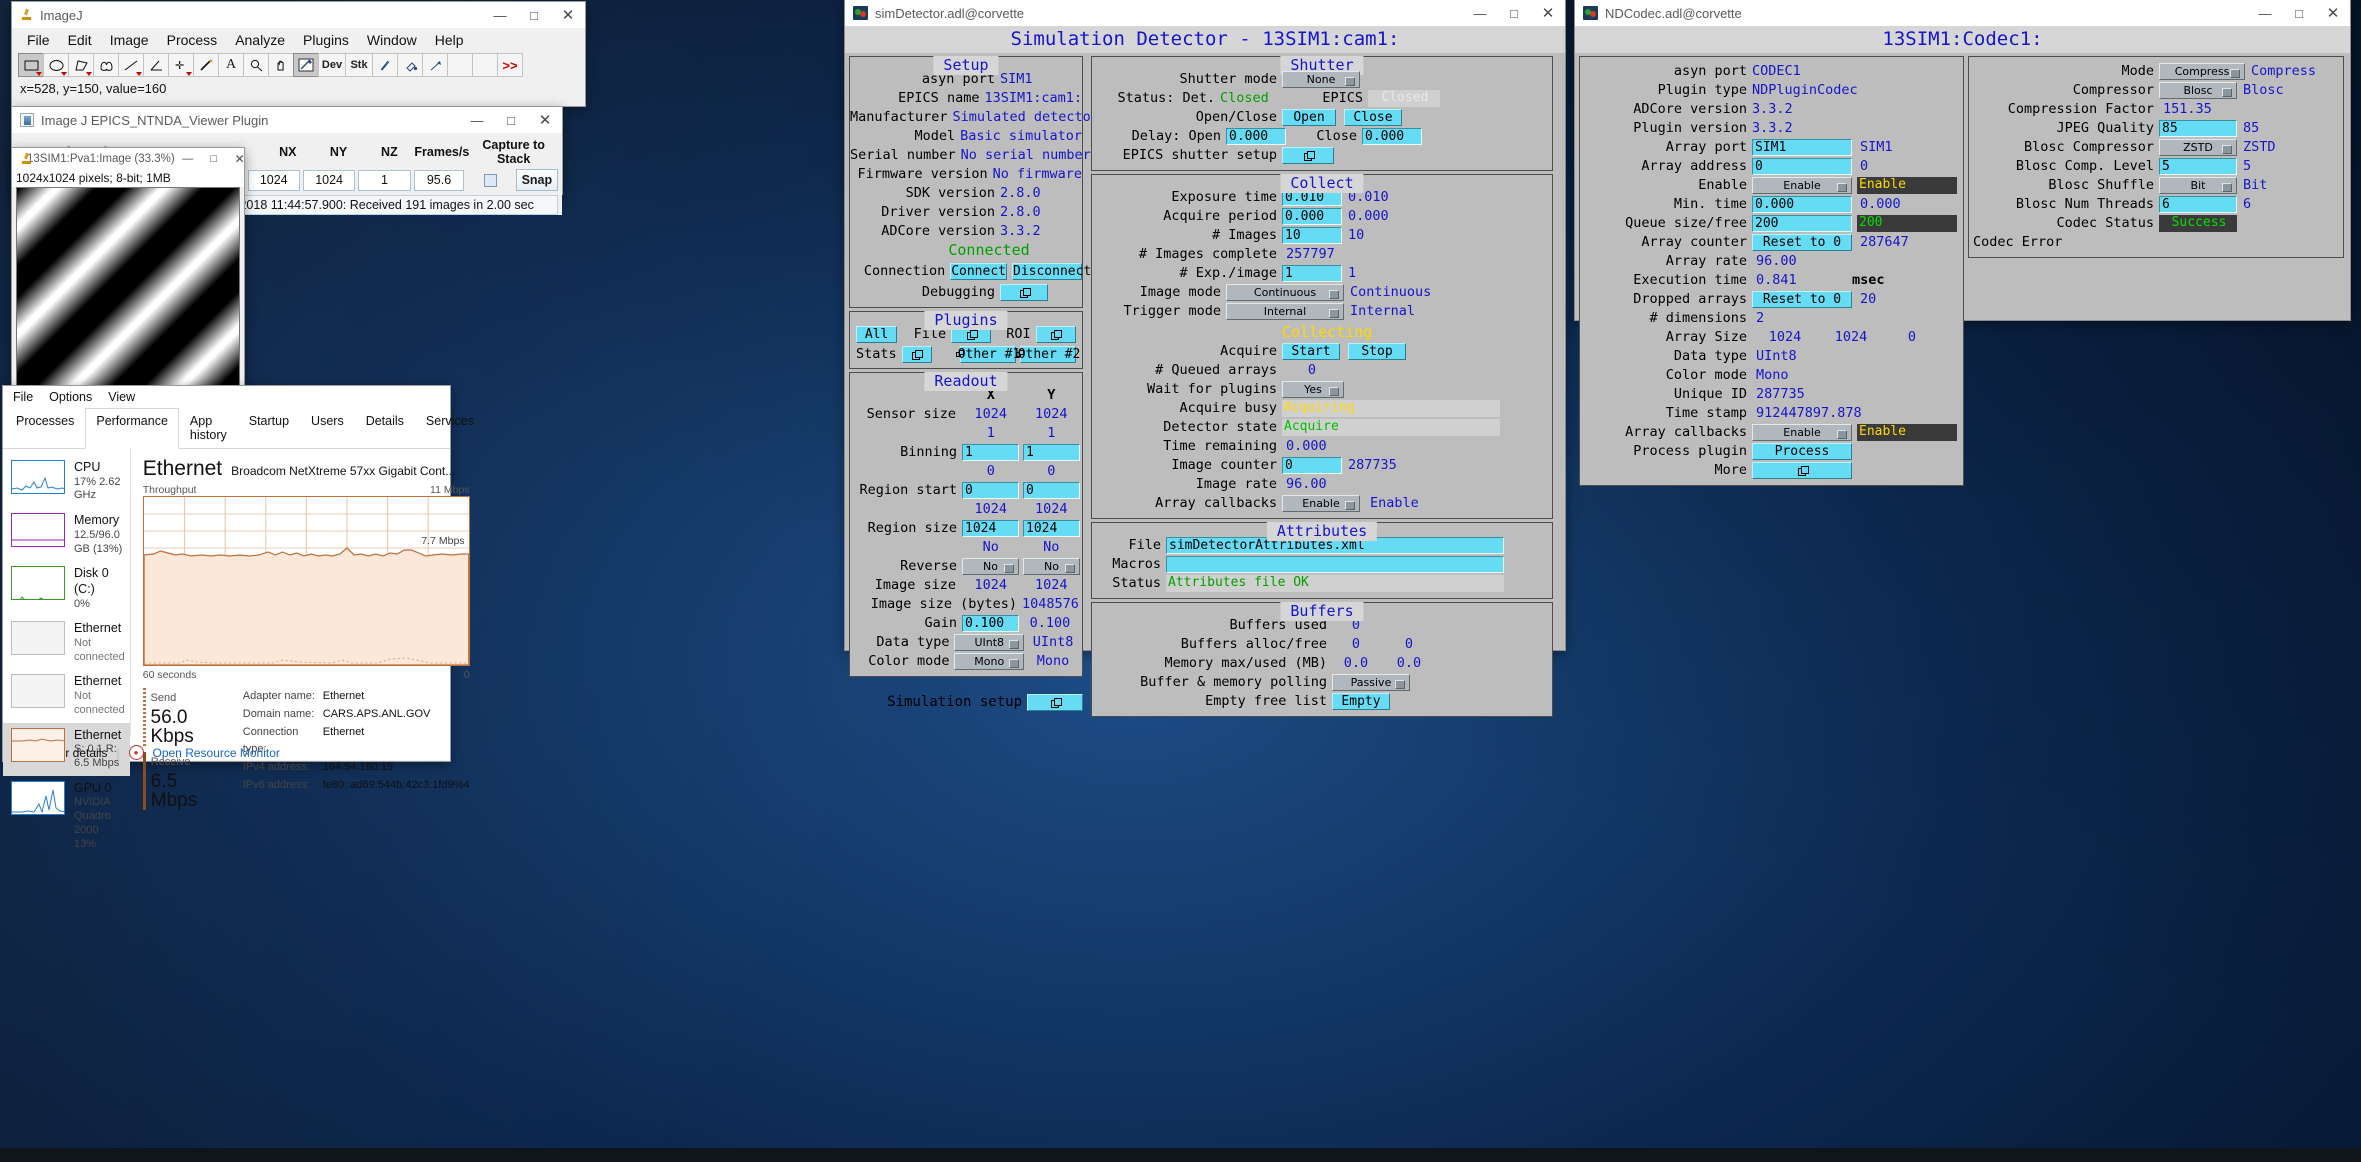 The image size is (2361, 1162). Describe the element at coordinates (989, 661) in the screenshot. I see `color-mode-menu: Mono` at that location.